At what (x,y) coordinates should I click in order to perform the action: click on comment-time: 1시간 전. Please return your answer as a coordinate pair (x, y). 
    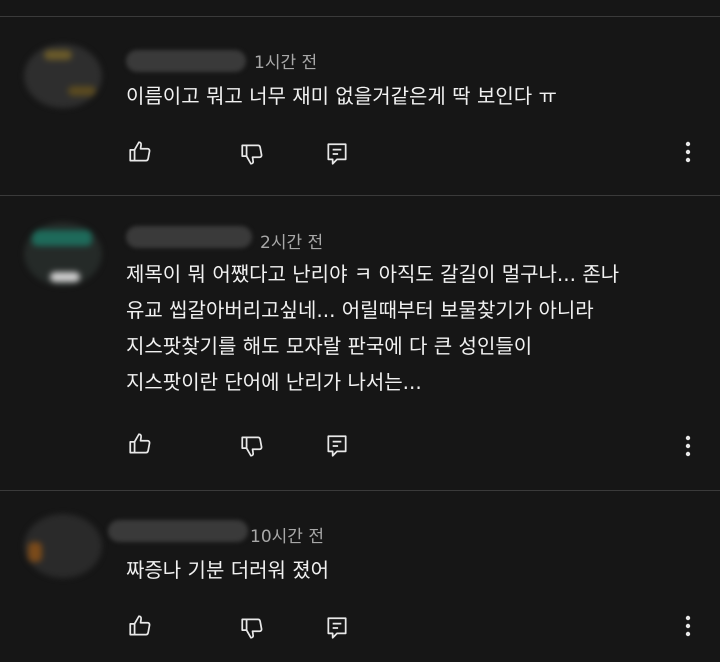
    Looking at the image, I should click on (286, 63).